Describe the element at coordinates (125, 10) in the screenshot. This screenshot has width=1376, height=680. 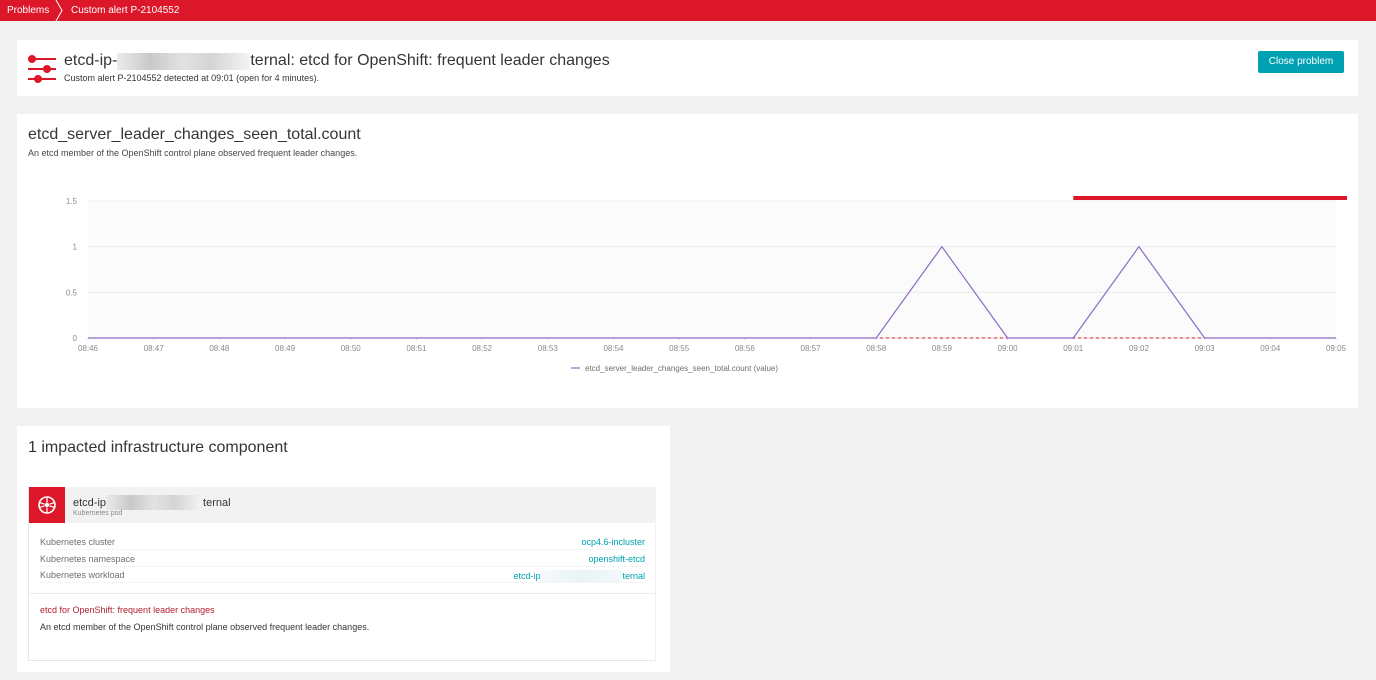
I see `breadcrumb-current: Custom alert P-2104552` at that location.